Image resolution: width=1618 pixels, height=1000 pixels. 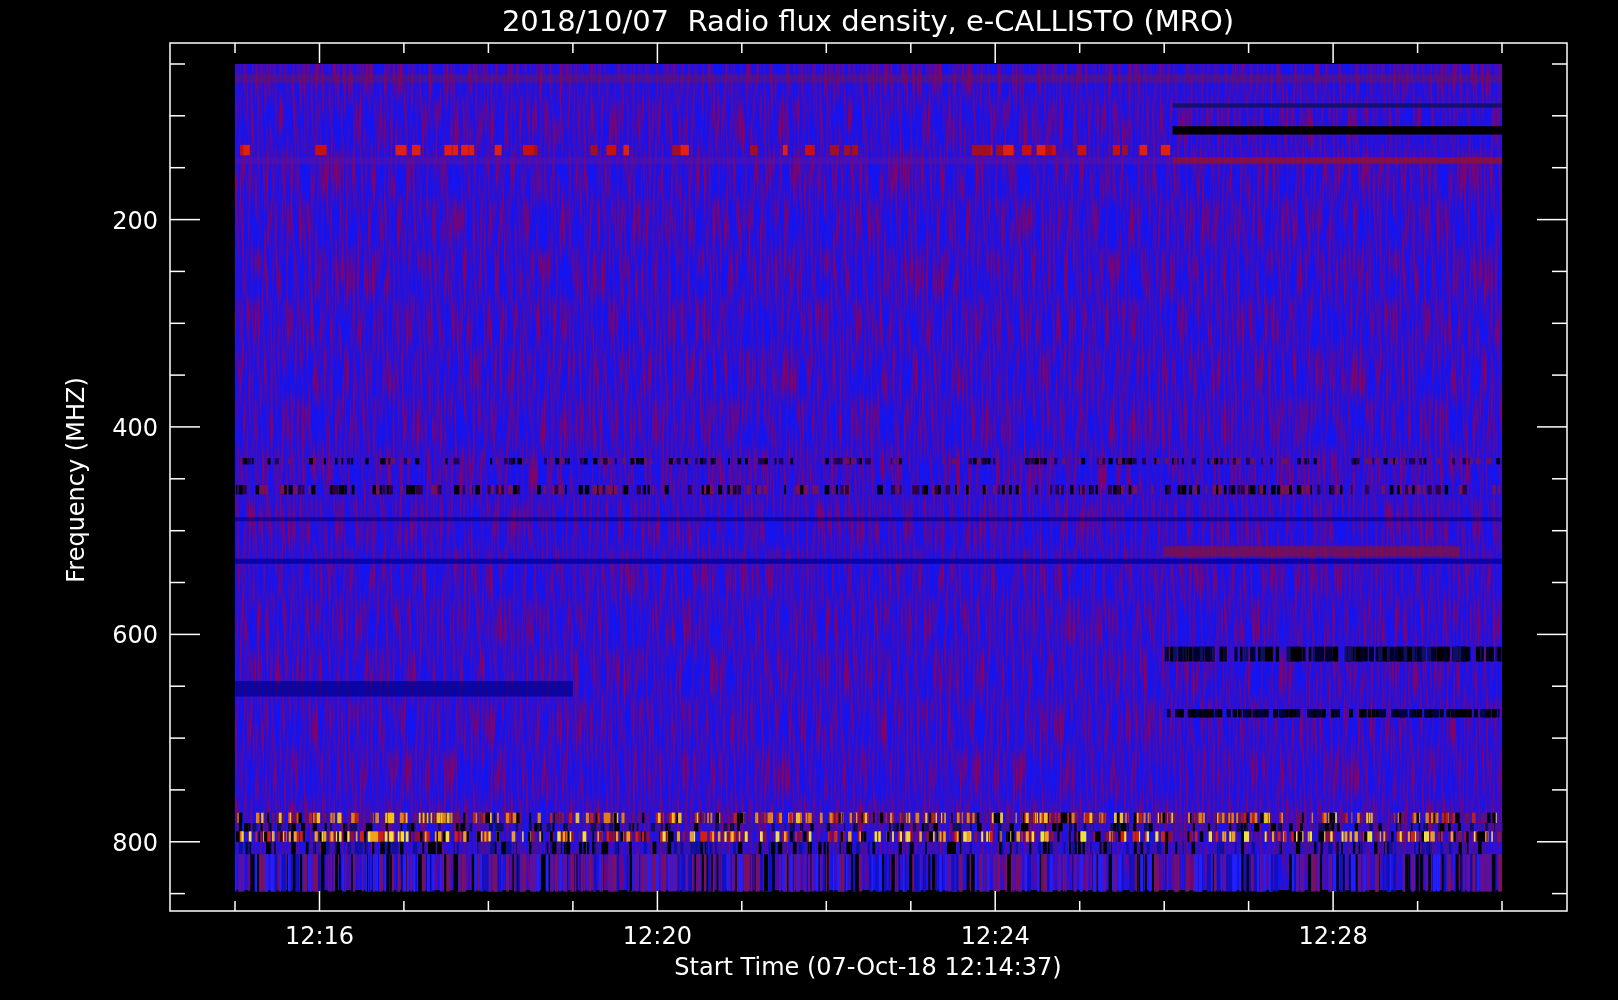 I want to click on tick-label: 12:24, so click(x=995, y=936).